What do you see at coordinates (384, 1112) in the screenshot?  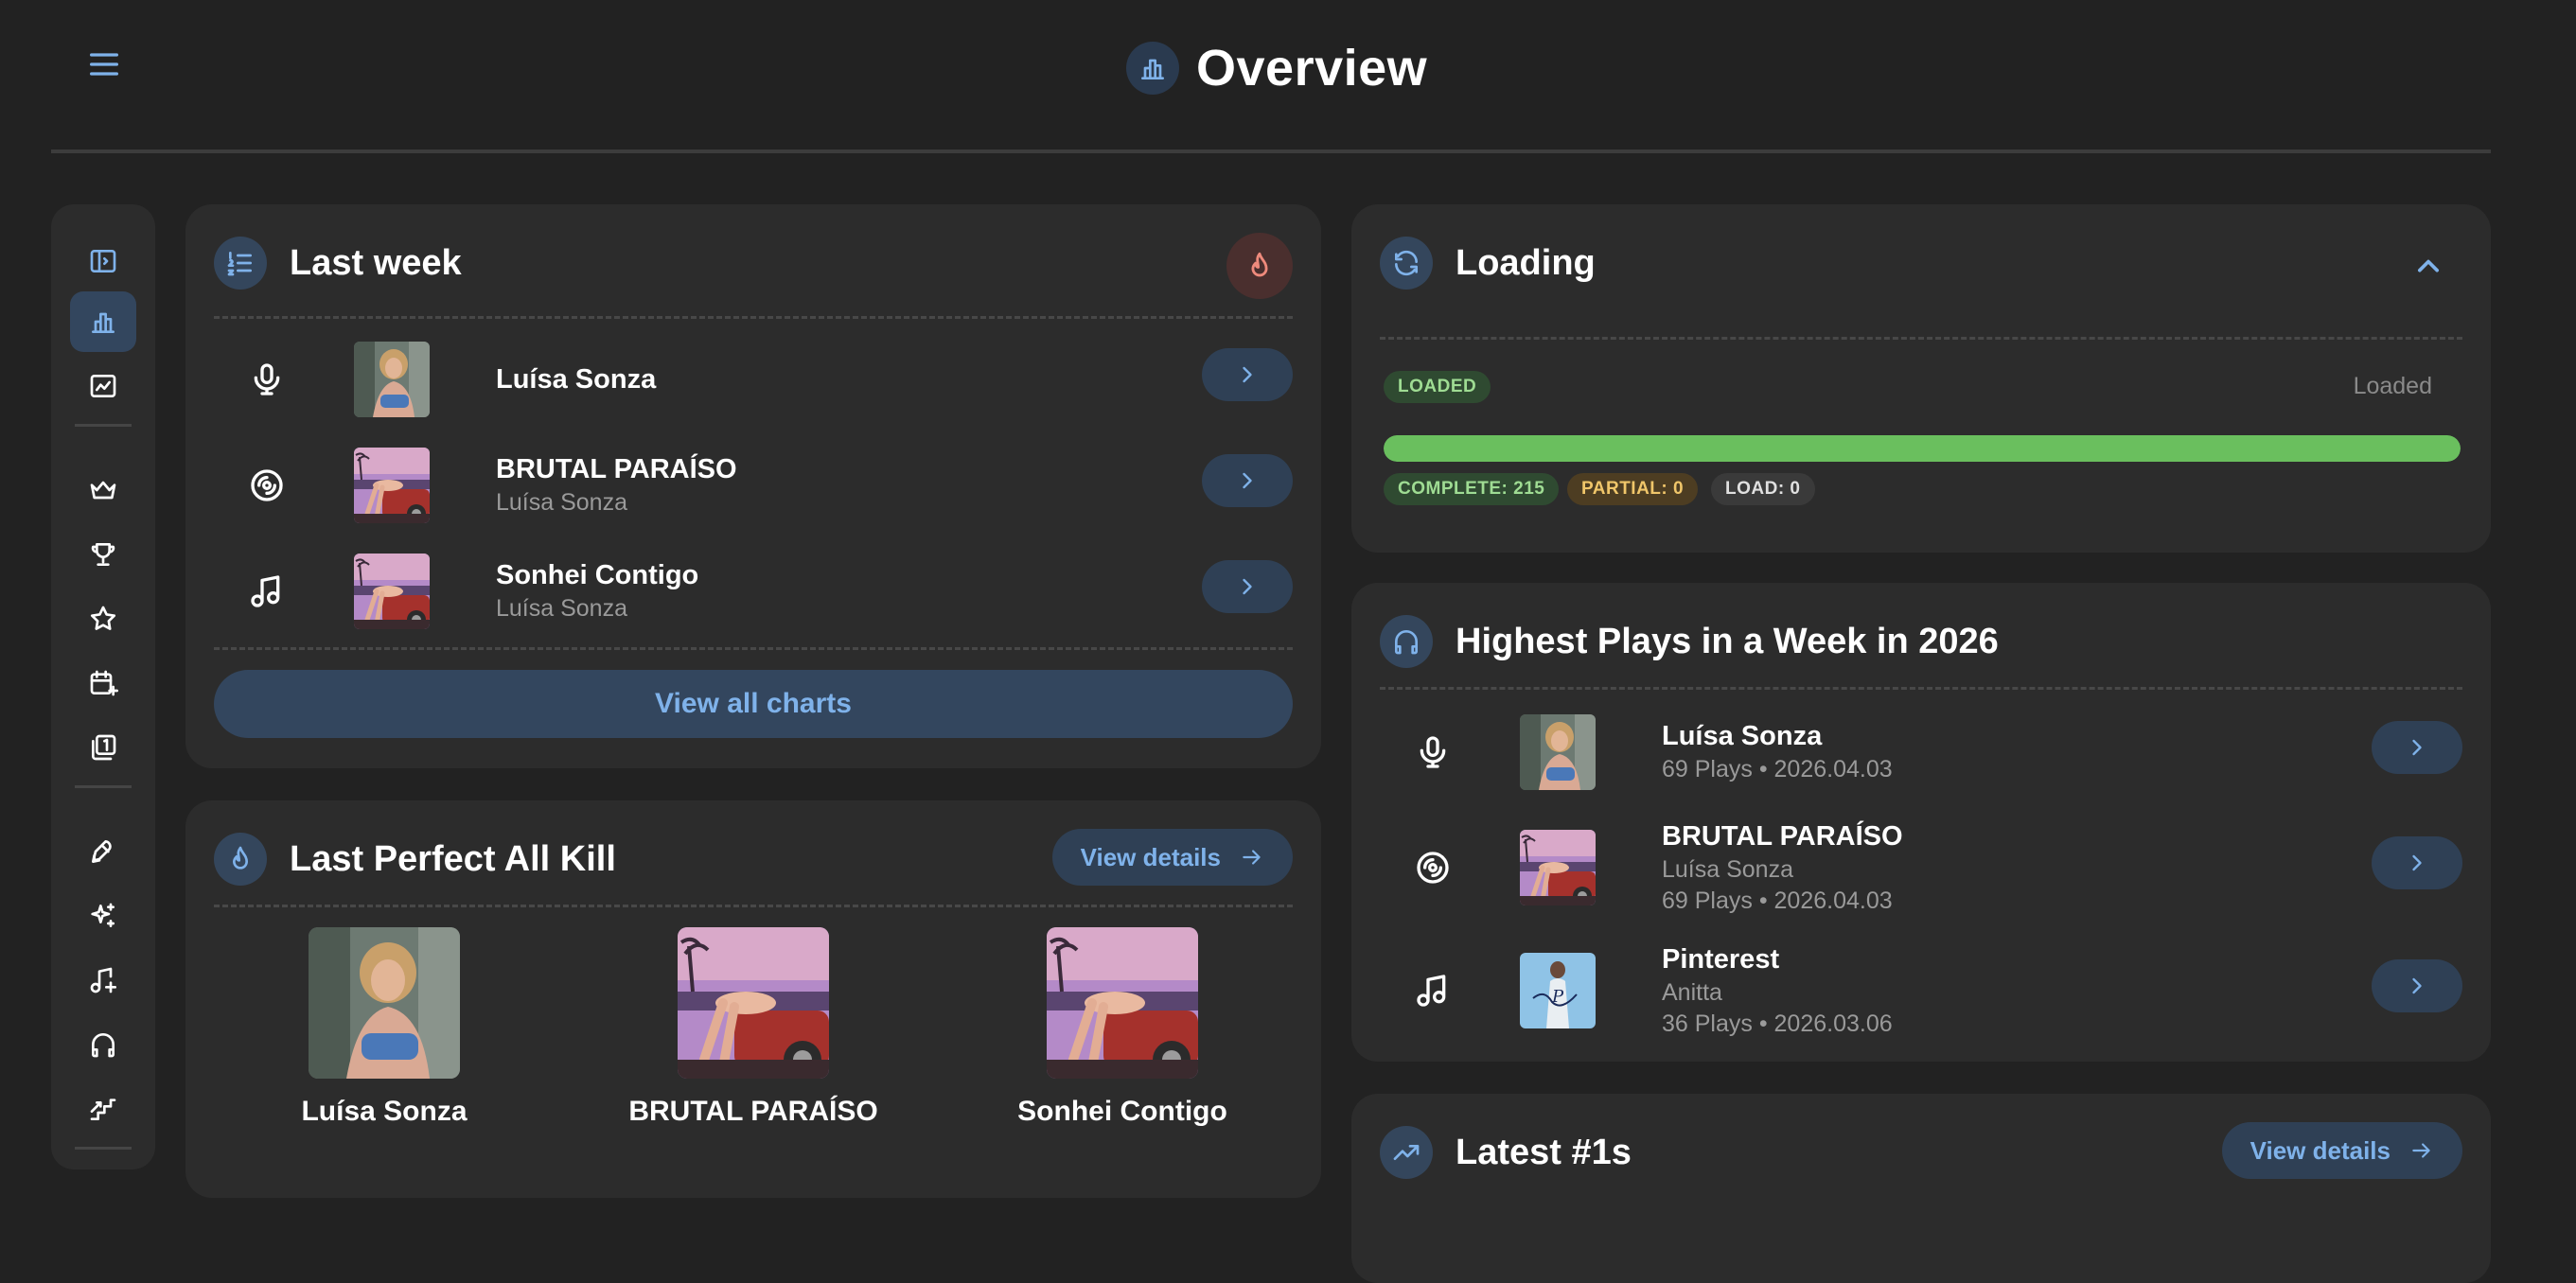 I see `pak-item-label: Luísa Sonza` at bounding box center [384, 1112].